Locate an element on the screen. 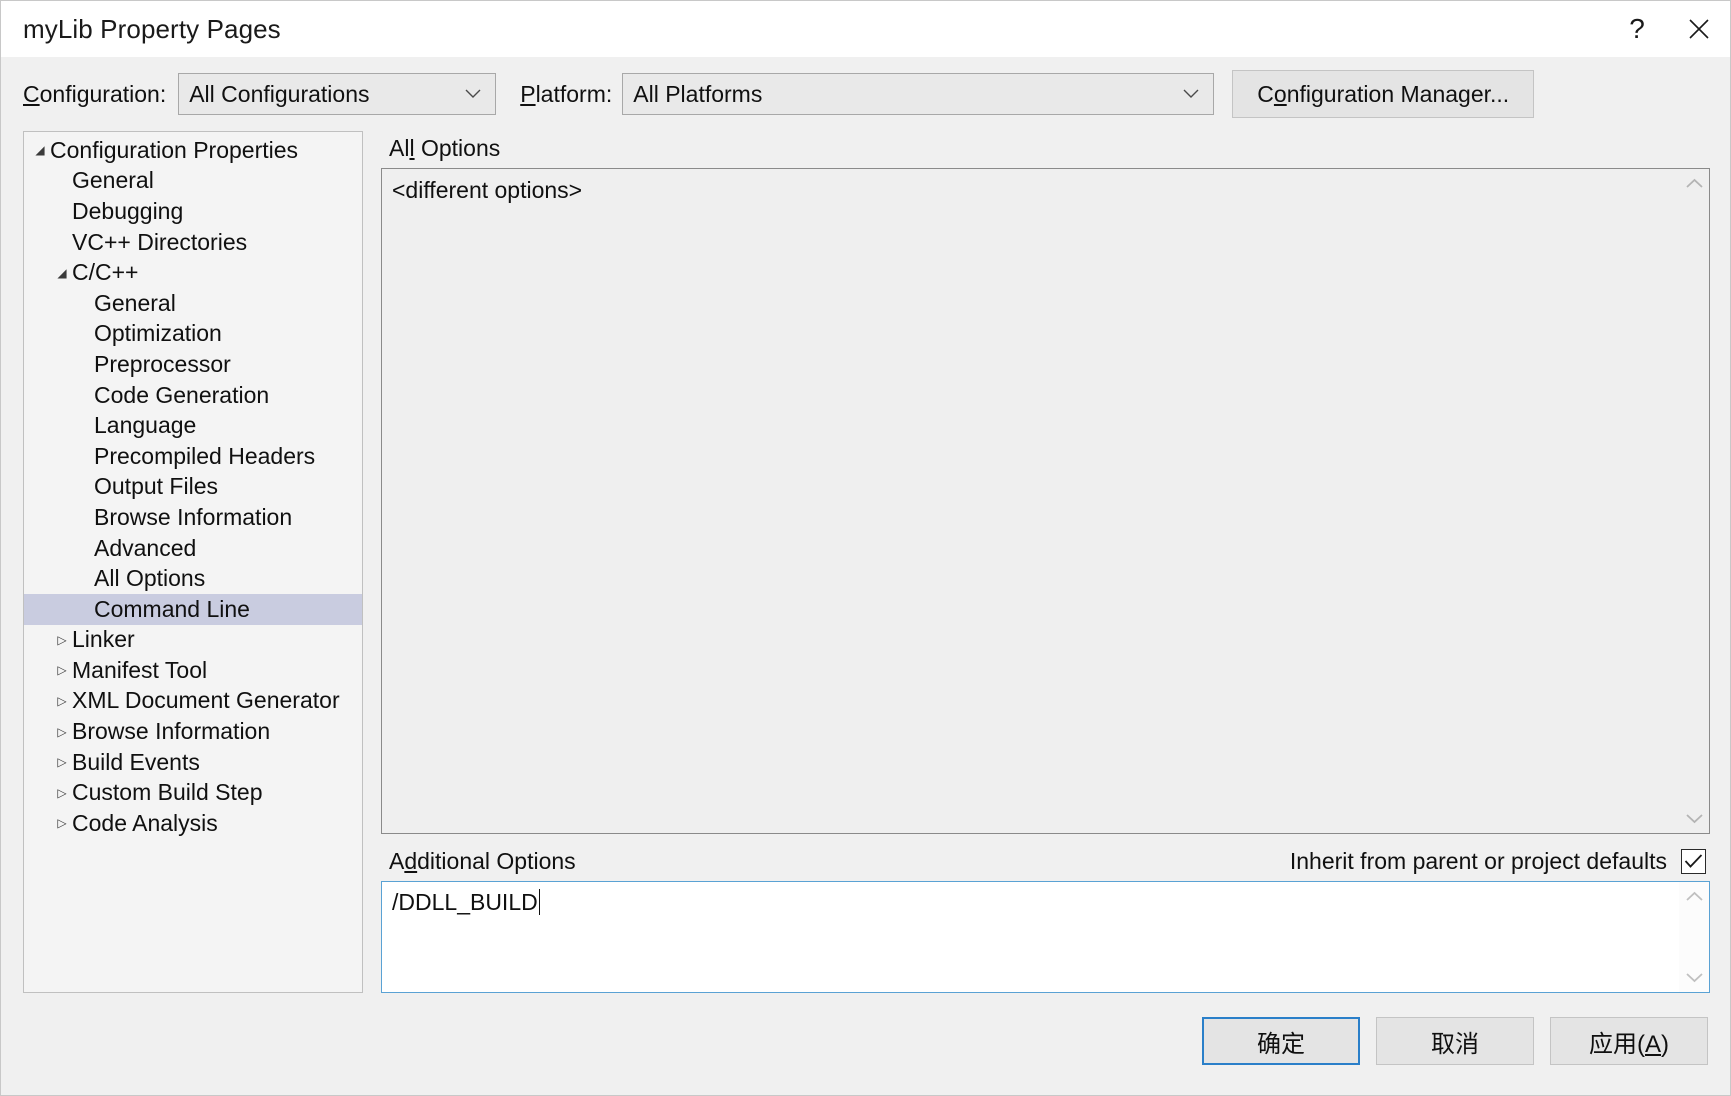 The image size is (1731, 1096). tree-item-precompiled-headers: Precompiled Headers is located at coordinates (193, 456).